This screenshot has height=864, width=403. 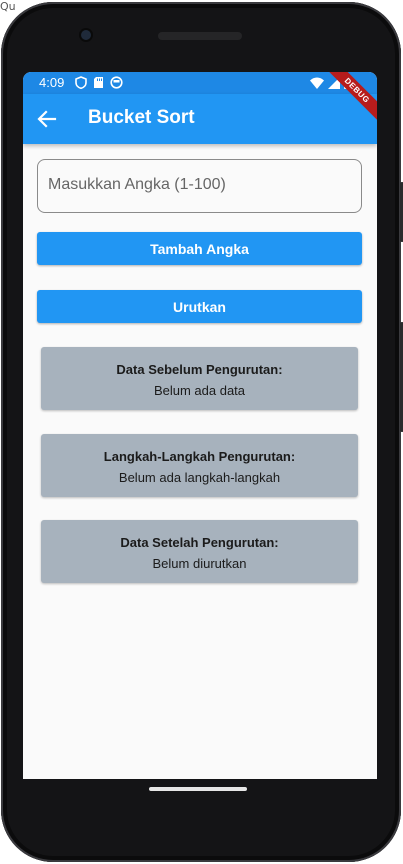 I want to click on background-window-text: Qu, so click(x=8, y=6).